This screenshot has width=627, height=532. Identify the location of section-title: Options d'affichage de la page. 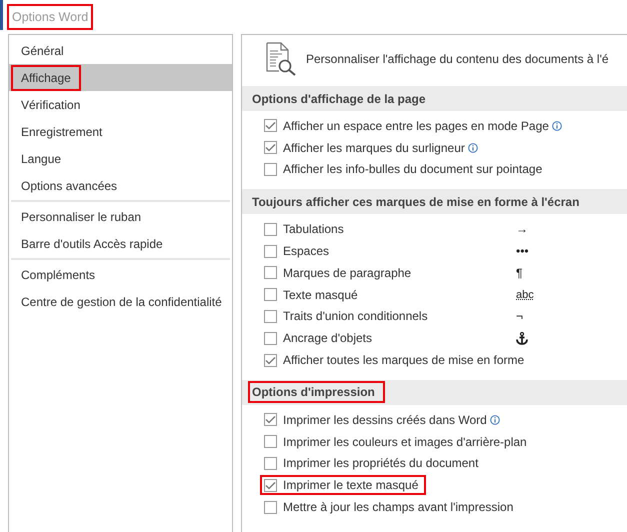
(339, 99).